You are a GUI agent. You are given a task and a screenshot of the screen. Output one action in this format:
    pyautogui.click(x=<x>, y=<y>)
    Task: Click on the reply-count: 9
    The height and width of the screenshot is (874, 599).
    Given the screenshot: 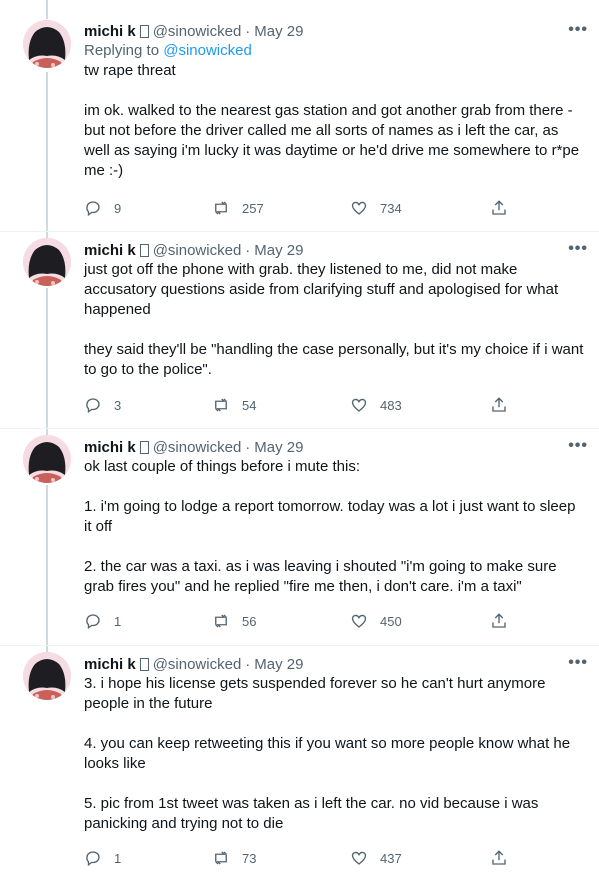 What is the action you would take?
    pyautogui.click(x=118, y=208)
    